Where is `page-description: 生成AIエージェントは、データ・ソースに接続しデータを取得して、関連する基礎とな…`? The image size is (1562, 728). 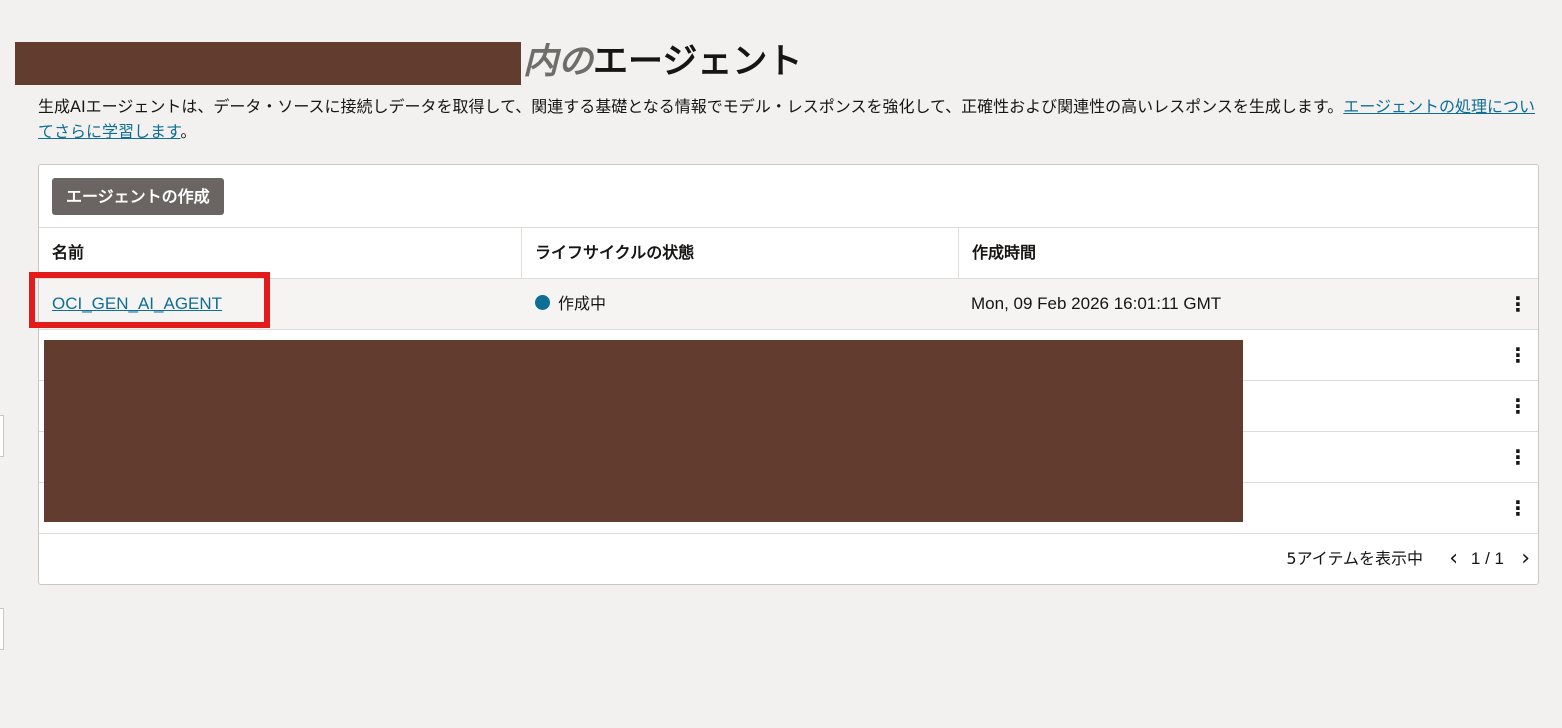 page-description: 生成AIエージェントは、データ・ソースに接続しデータを取得して、関連する基礎とな… is located at coordinates (788, 119).